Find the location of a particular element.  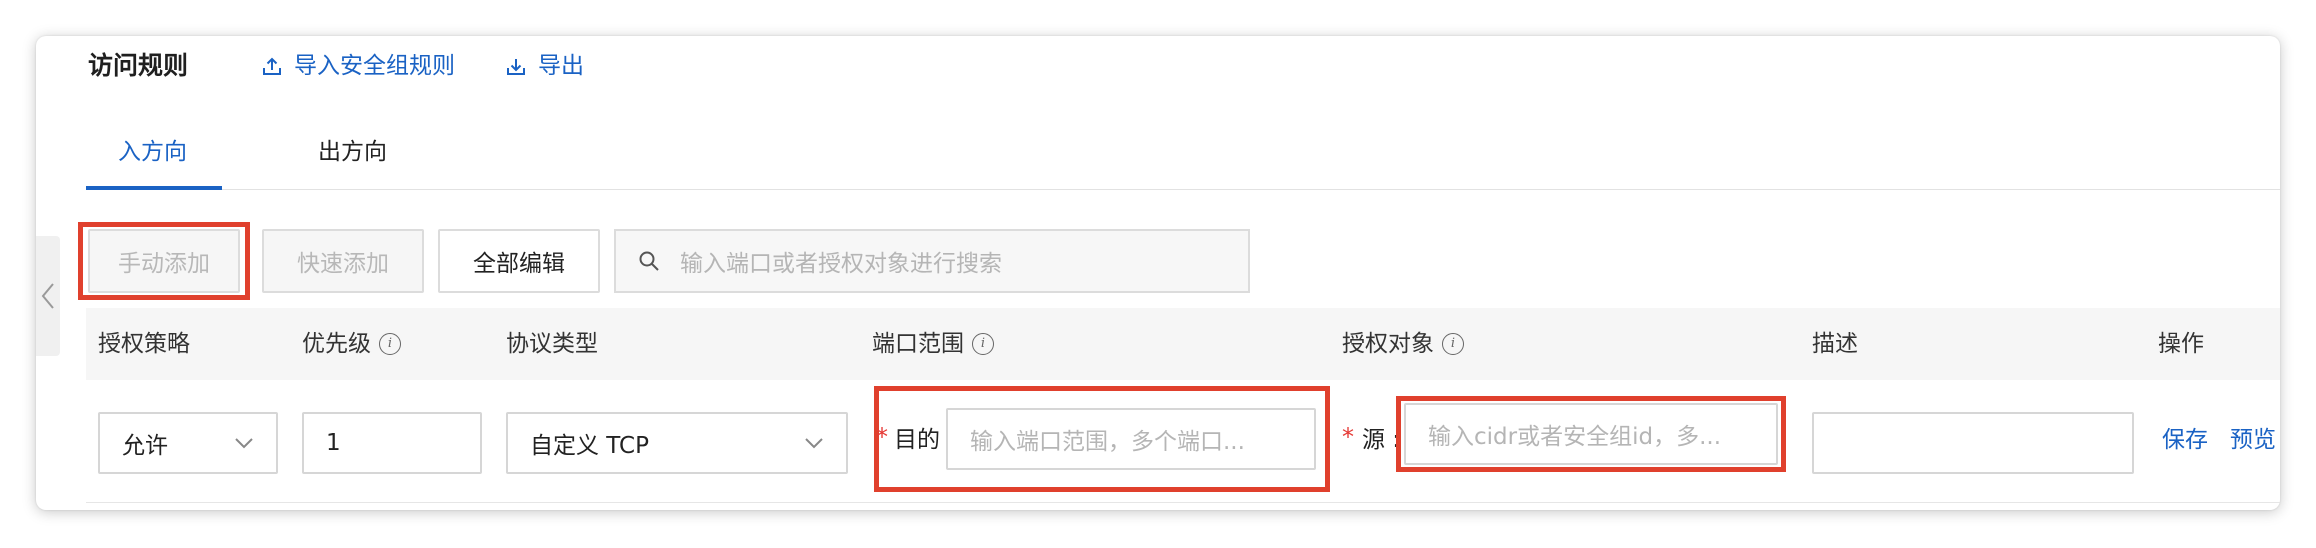

policy-value: 允许 is located at coordinates (145, 446).